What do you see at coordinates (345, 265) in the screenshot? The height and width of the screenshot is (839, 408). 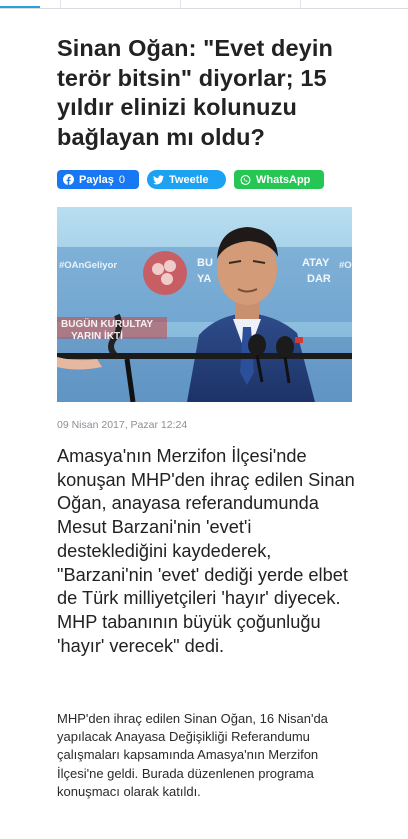 I see `banner-hashtag: #O` at bounding box center [345, 265].